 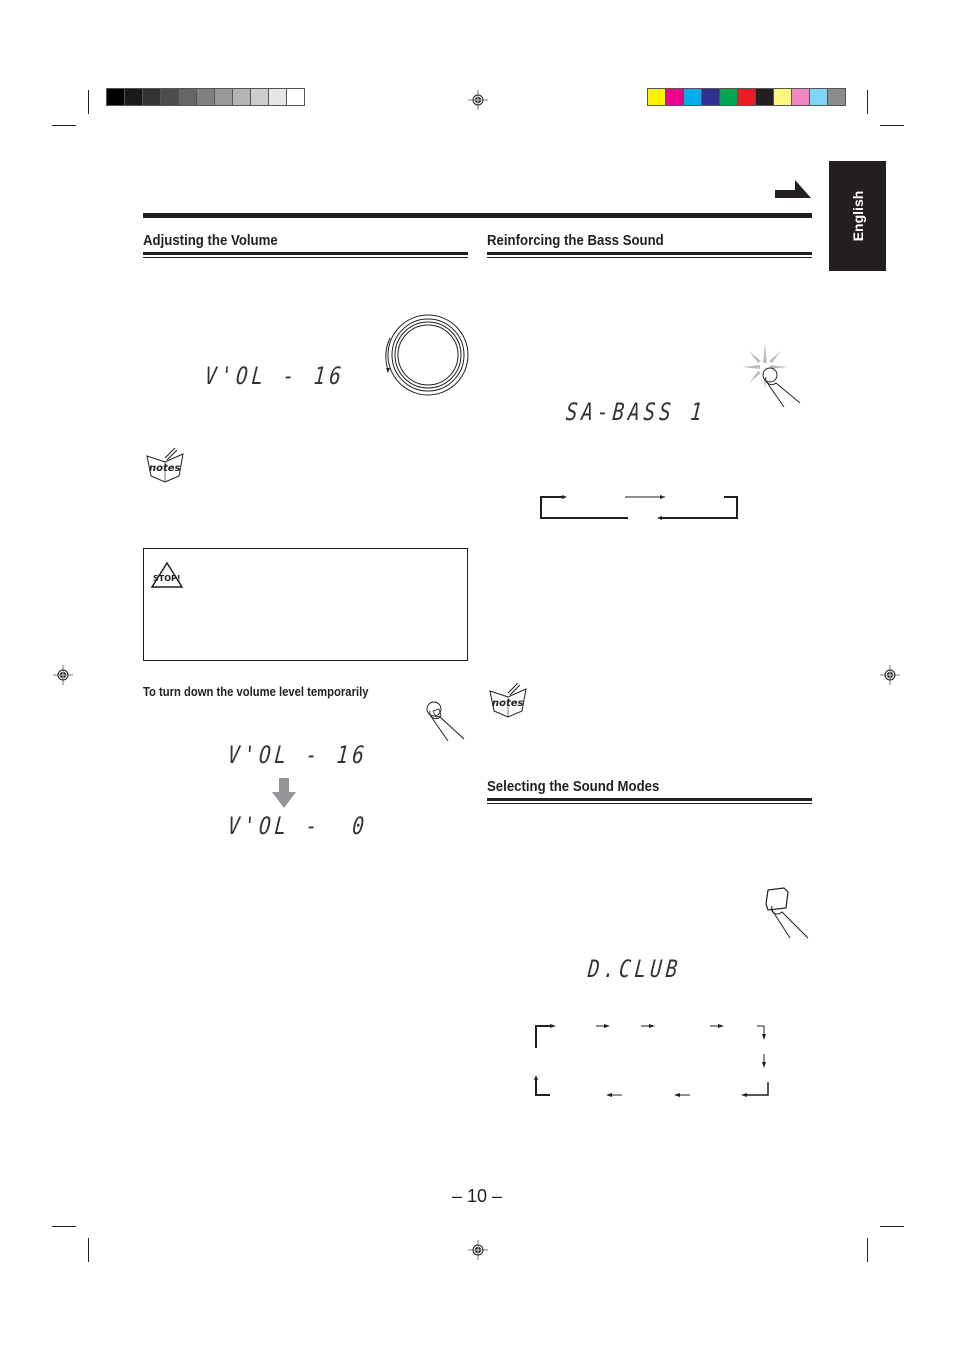 I want to click on down-arrow-icon, so click(x=284, y=793).